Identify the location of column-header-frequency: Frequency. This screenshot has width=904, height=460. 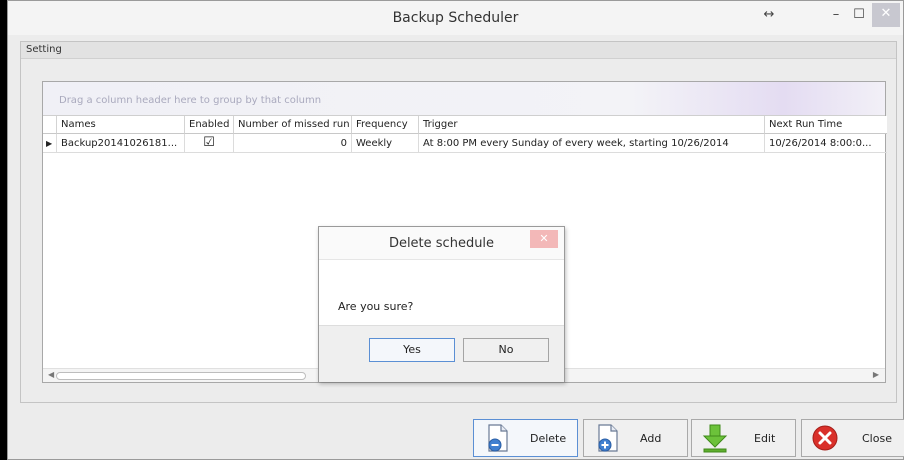
(385, 125).